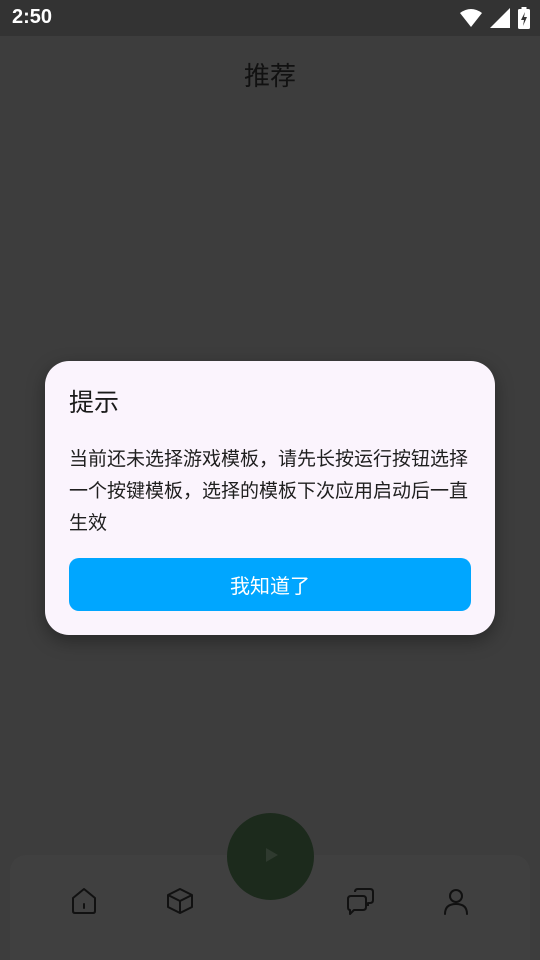 This screenshot has height=960, width=540. What do you see at coordinates (94, 402) in the screenshot?
I see `dialog-title: 提示` at bounding box center [94, 402].